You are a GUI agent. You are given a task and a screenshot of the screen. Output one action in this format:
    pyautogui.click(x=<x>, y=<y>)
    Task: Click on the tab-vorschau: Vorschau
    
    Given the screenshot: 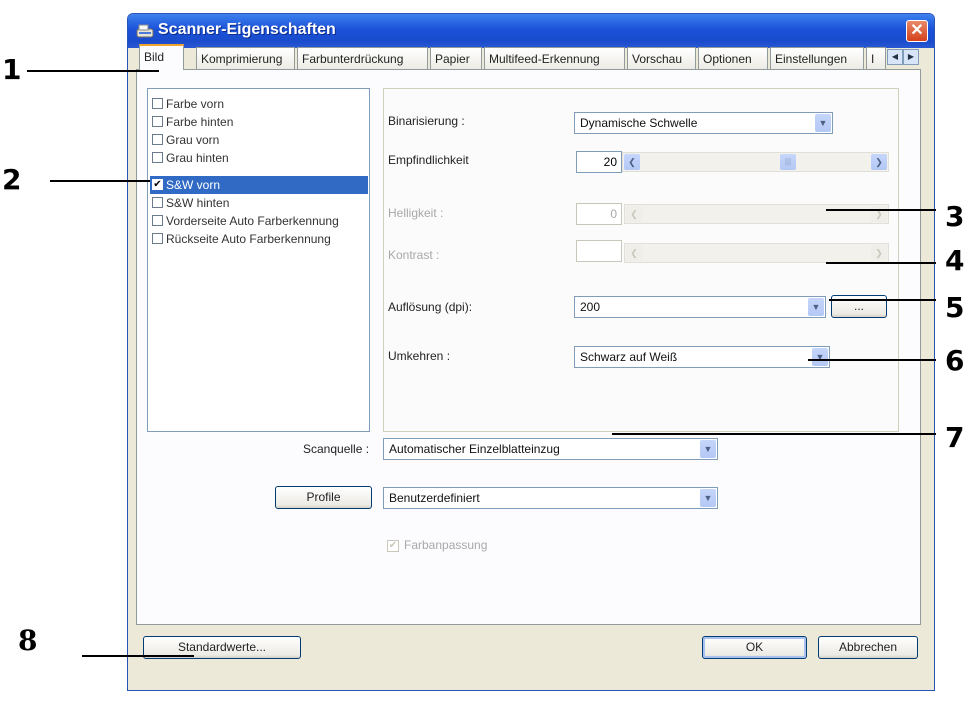 What is the action you would take?
    pyautogui.click(x=661, y=58)
    